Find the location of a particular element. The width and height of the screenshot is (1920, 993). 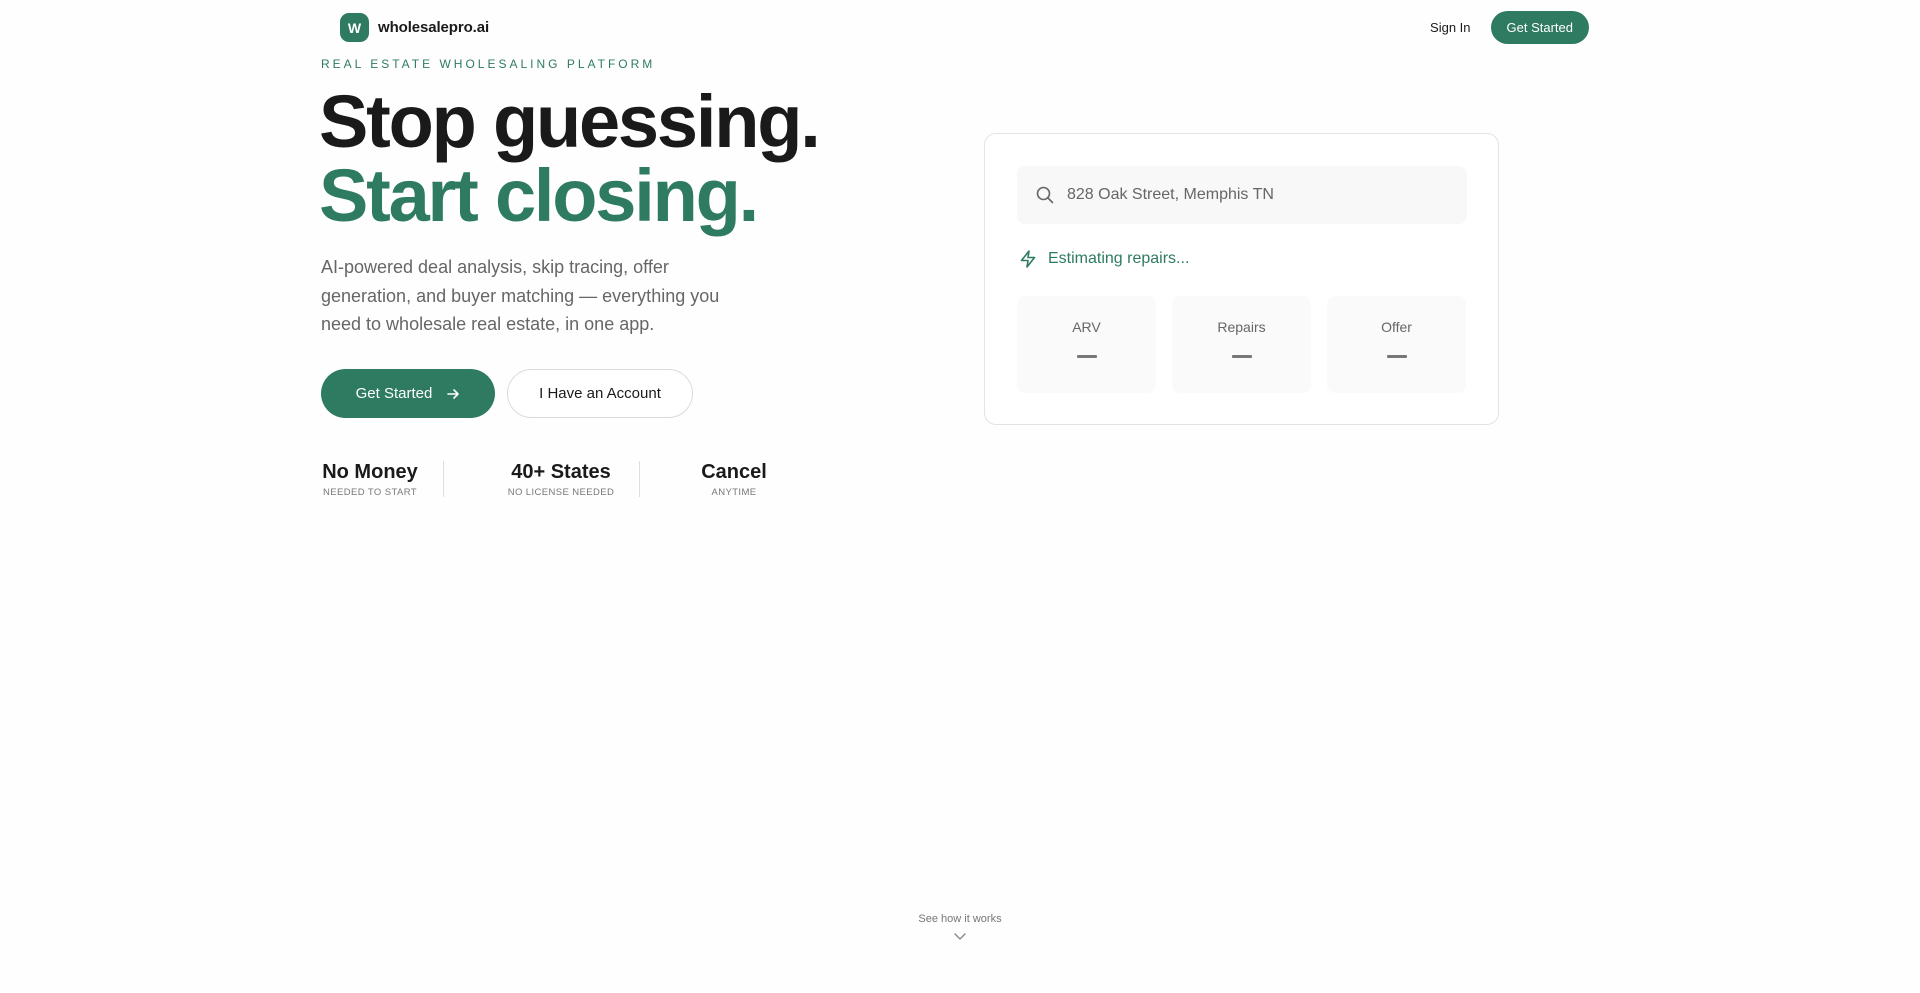

stat-no-money: No Money NEEDED TO START is located at coordinates (370, 479).